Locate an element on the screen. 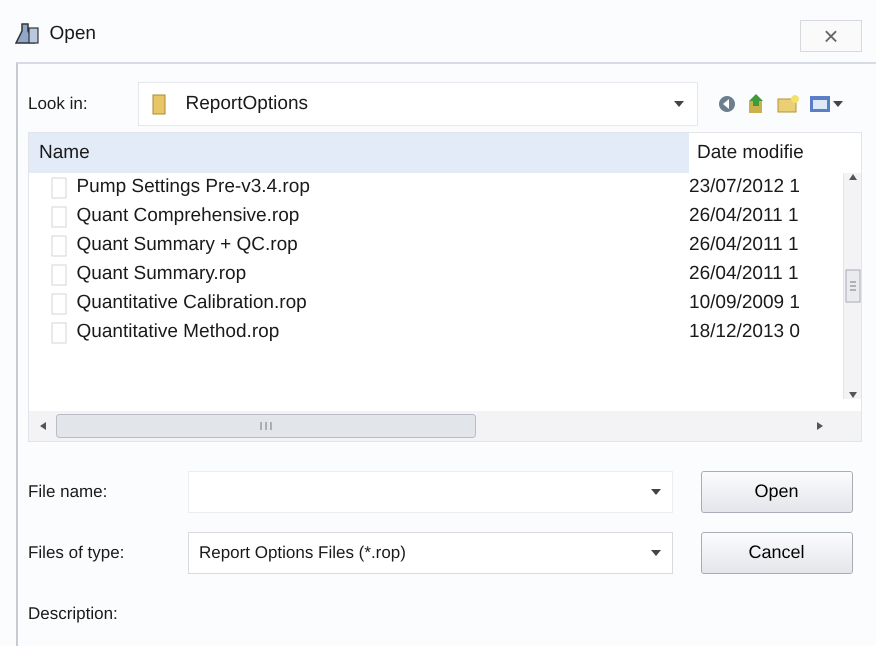 Image resolution: width=876 pixels, height=646 pixels. view-menu-icon is located at coordinates (827, 104).